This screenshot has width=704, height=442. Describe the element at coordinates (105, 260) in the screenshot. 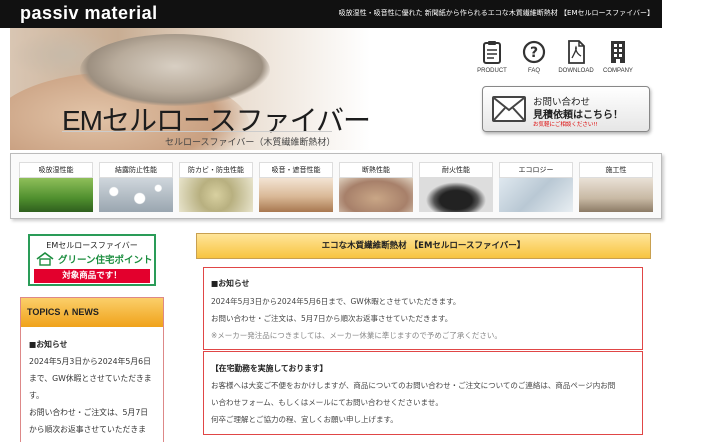

I see `badge-line2: グリーン住宅ポイント` at that location.